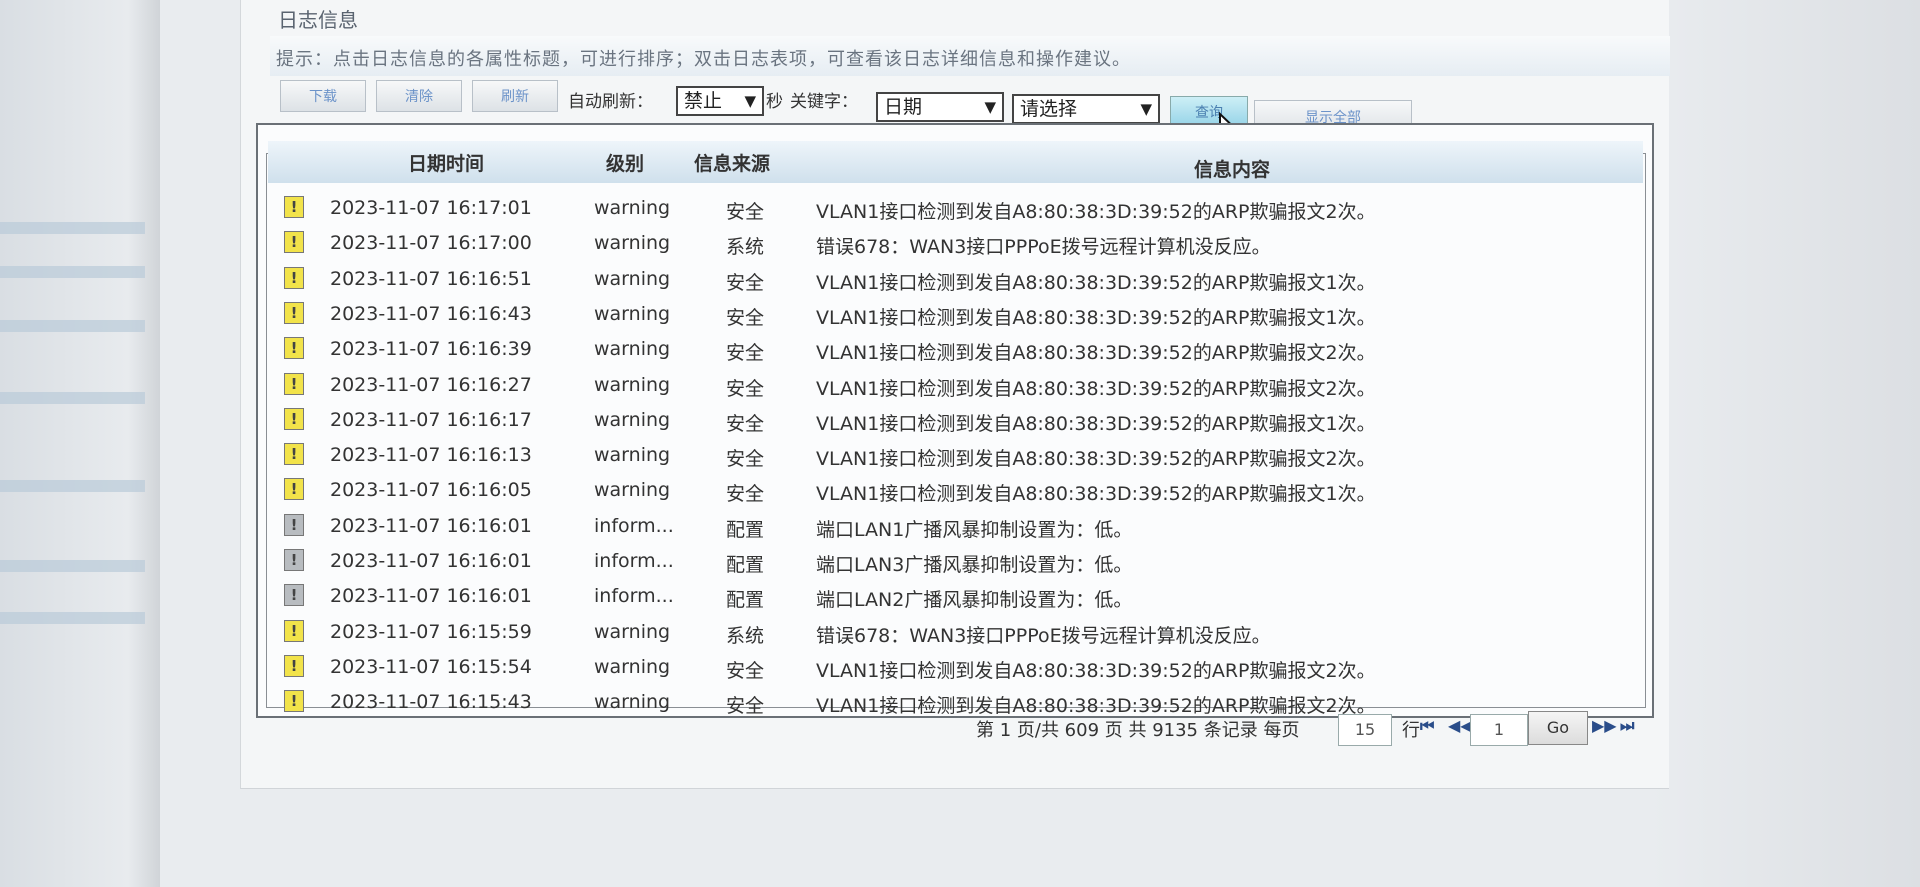  I want to click on background-left, so click(80, 443).